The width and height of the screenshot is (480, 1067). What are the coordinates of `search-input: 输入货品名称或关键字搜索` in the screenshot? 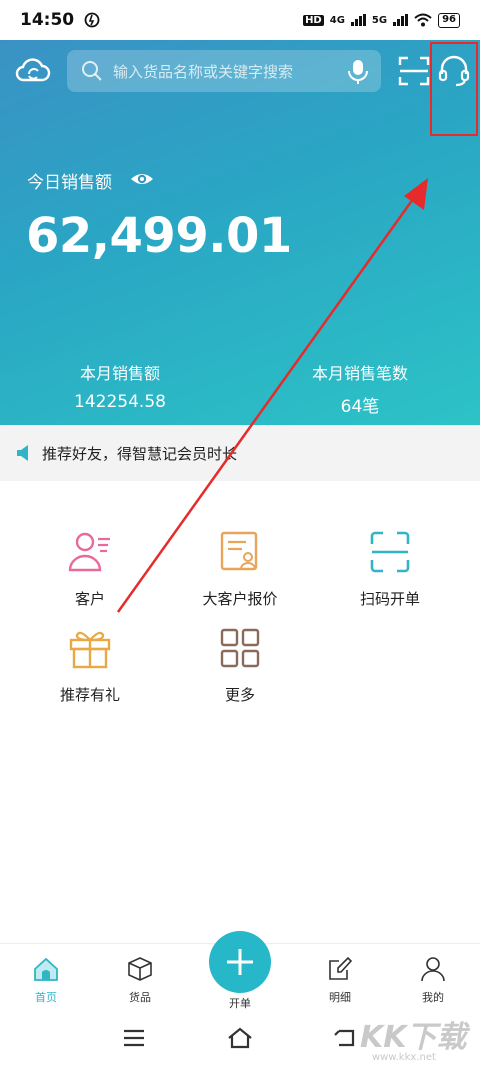 It's located at (224, 71).